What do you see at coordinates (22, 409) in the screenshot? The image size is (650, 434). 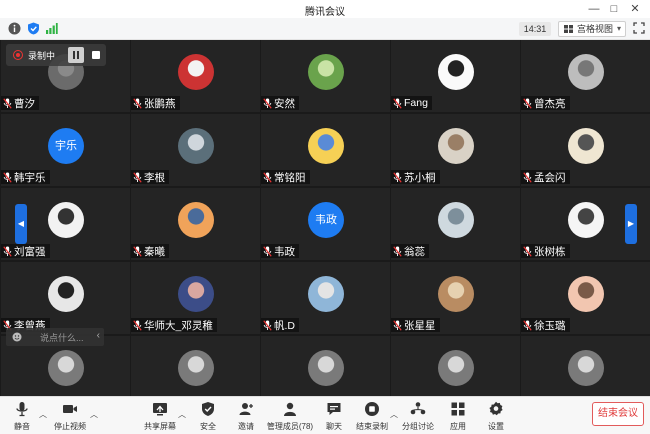 I see `microphone-icon` at bounding box center [22, 409].